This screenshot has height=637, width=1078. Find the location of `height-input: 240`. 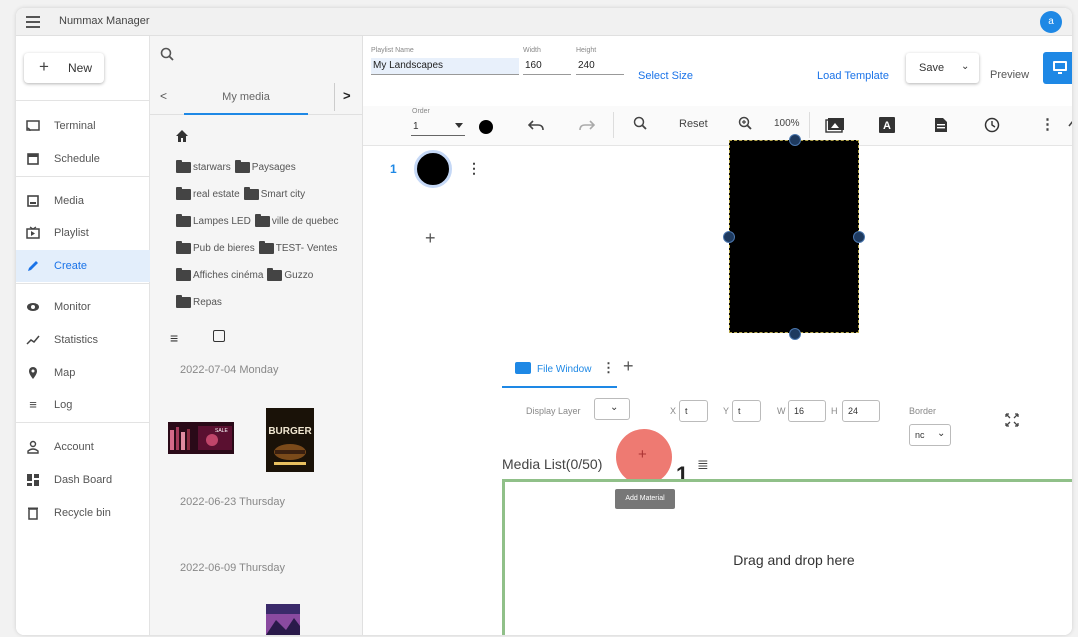

height-input: 240 is located at coordinates (600, 66).